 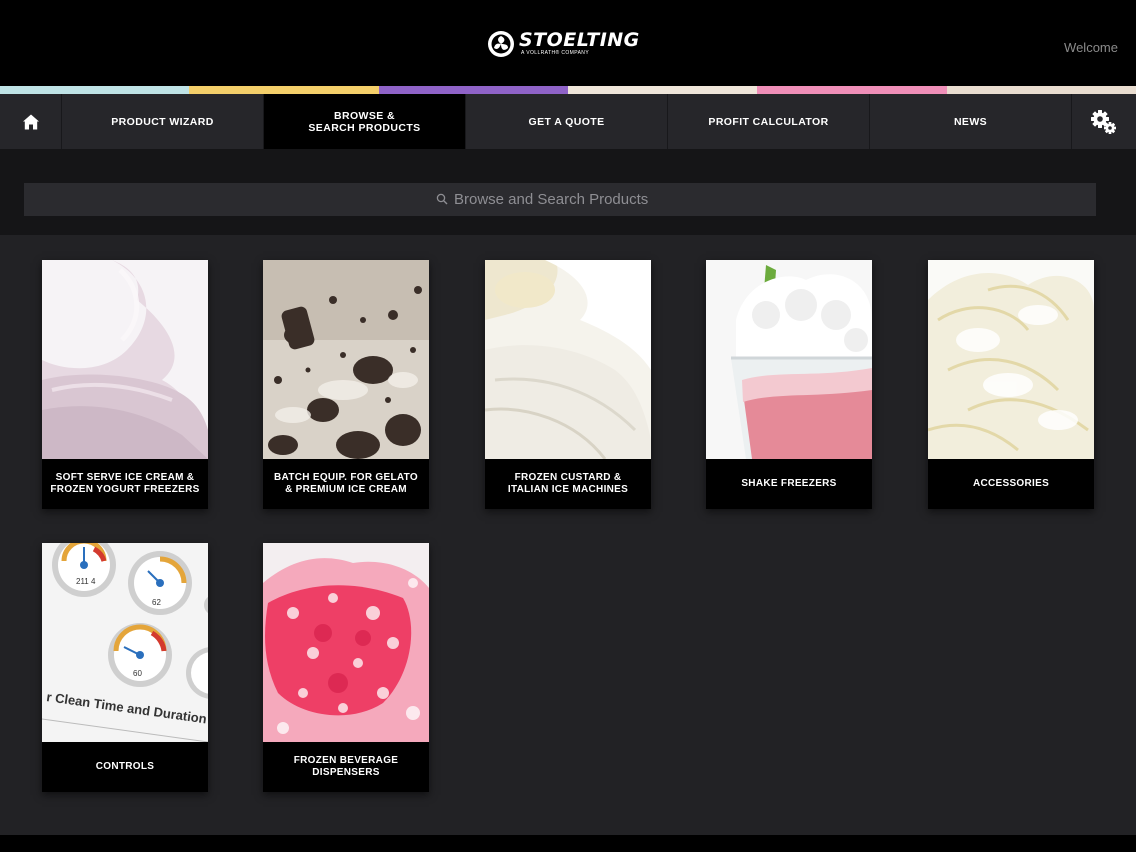 What do you see at coordinates (163, 121) in the screenshot?
I see `nav-product-wizard: PRODUCT WIZARD` at bounding box center [163, 121].